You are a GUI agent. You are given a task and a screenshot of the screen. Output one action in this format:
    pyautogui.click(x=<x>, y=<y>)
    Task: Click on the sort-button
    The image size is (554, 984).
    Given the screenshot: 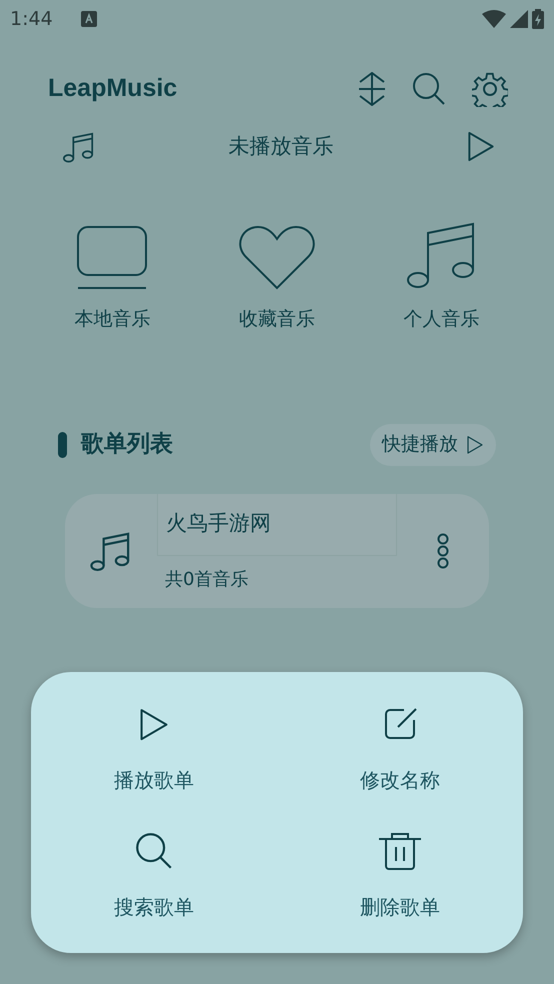 What is the action you would take?
    pyautogui.click(x=372, y=89)
    